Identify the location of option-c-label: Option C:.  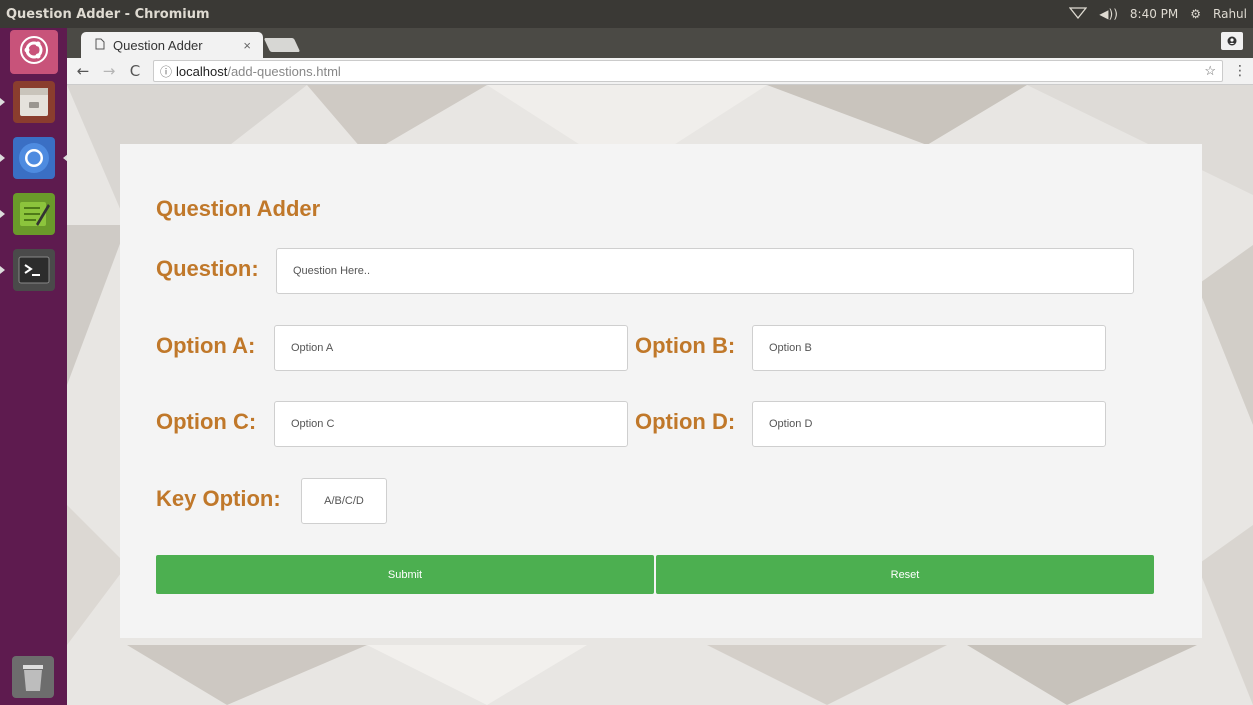
(206, 421).